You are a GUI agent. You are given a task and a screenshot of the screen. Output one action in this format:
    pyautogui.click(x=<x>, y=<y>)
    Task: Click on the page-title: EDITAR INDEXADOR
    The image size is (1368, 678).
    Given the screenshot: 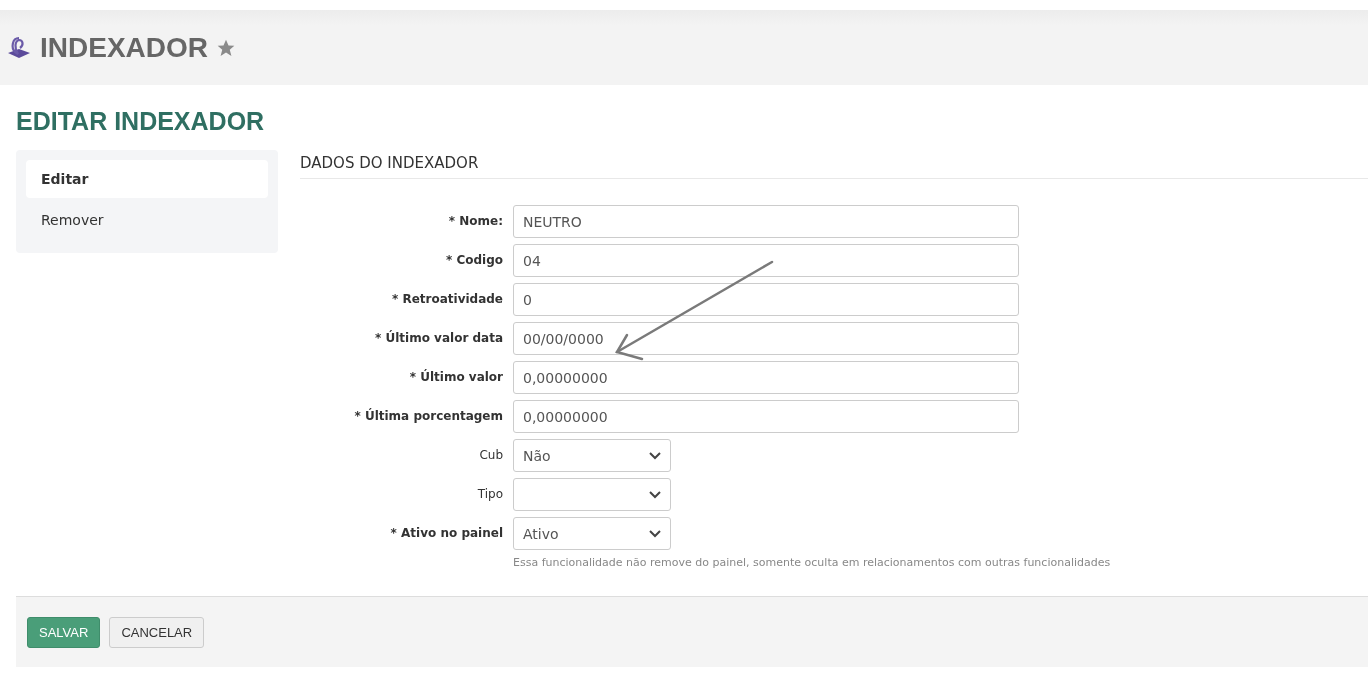 What is the action you would take?
    pyautogui.click(x=141, y=121)
    